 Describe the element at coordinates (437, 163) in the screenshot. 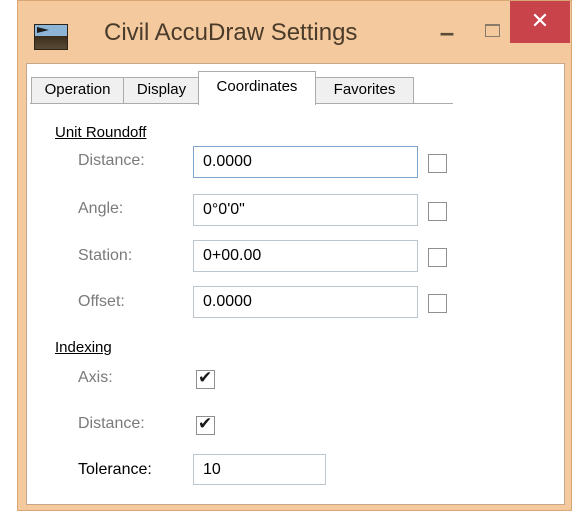

I see `distance-roundoff-checkbox` at that location.